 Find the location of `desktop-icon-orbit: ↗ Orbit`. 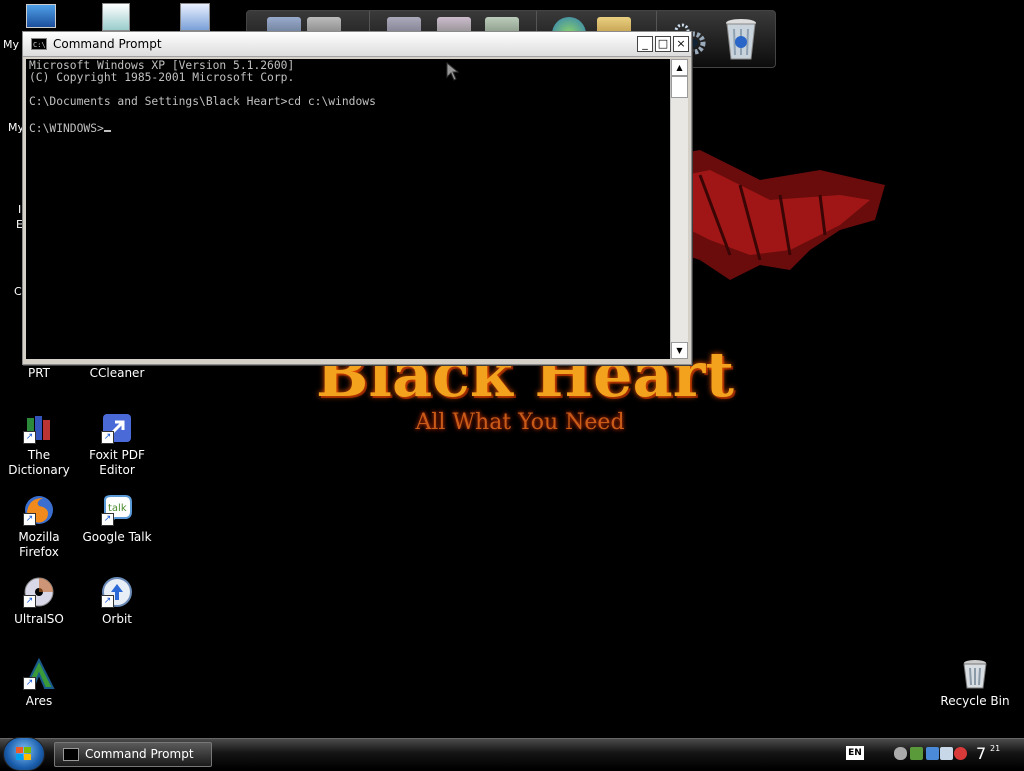

desktop-icon-orbit: ↗ Orbit is located at coordinates (117, 601).